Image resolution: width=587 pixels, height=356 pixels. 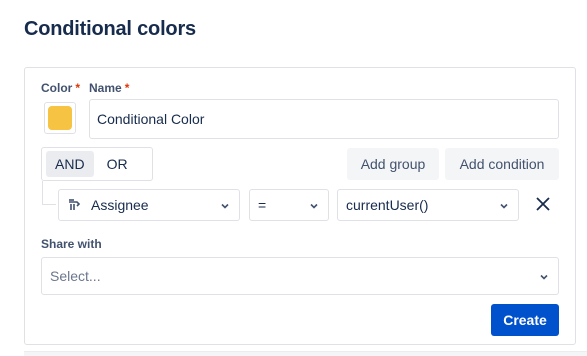 What do you see at coordinates (109, 88) in the screenshot?
I see `name-label: Name *` at bounding box center [109, 88].